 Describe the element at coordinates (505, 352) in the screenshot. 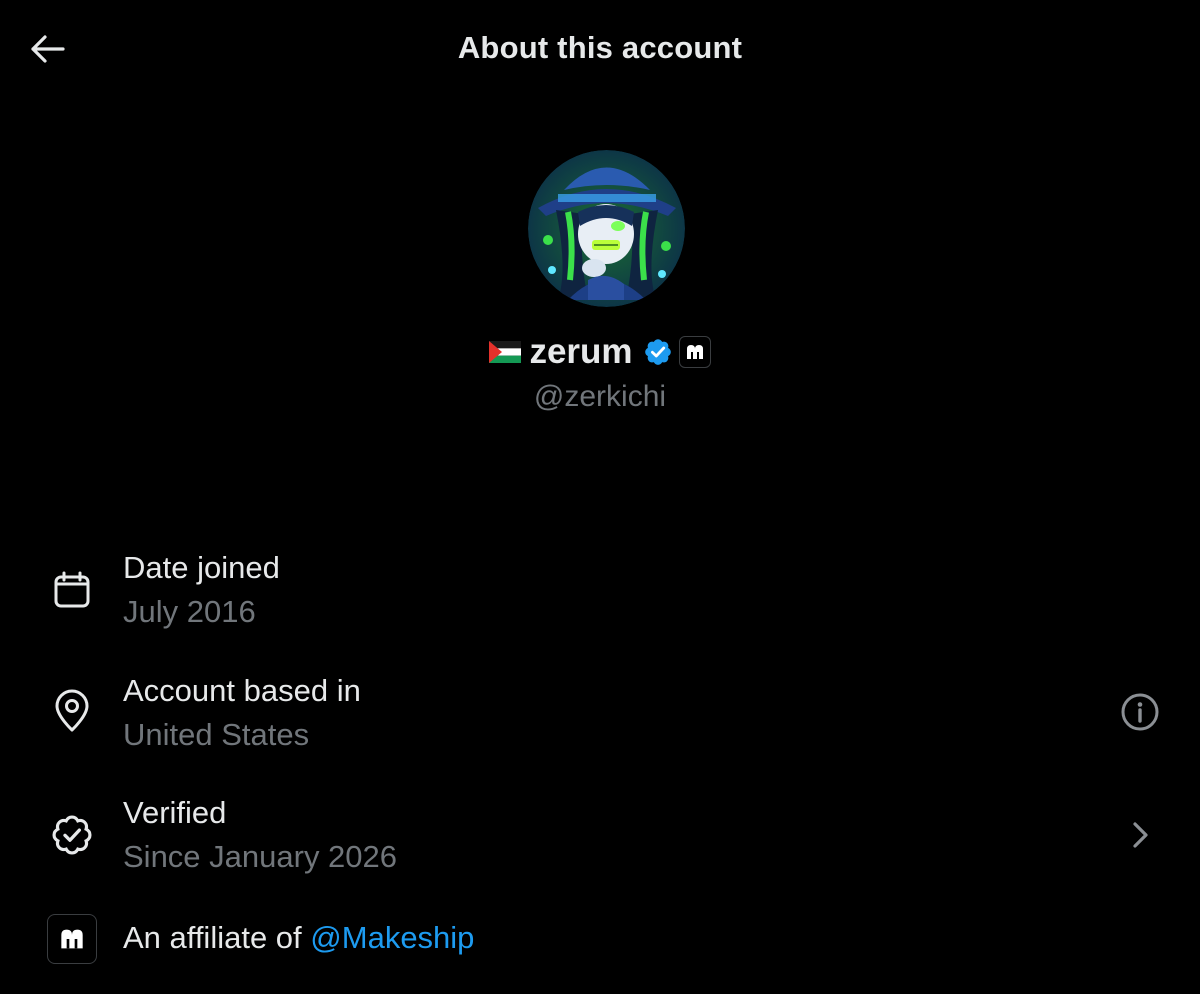

I see `palestine-flag-icon` at that location.